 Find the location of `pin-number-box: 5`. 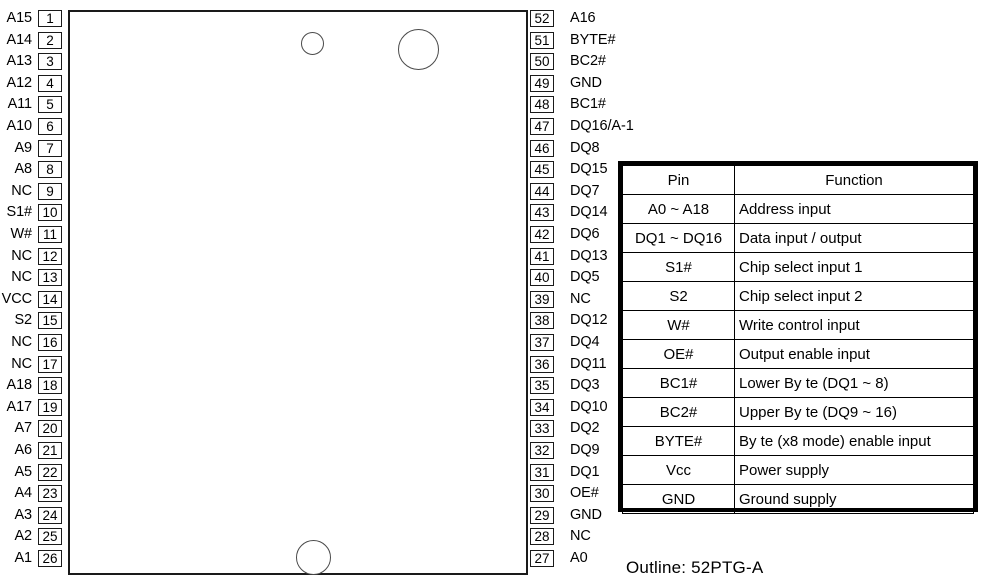

pin-number-box: 5 is located at coordinates (50, 105).